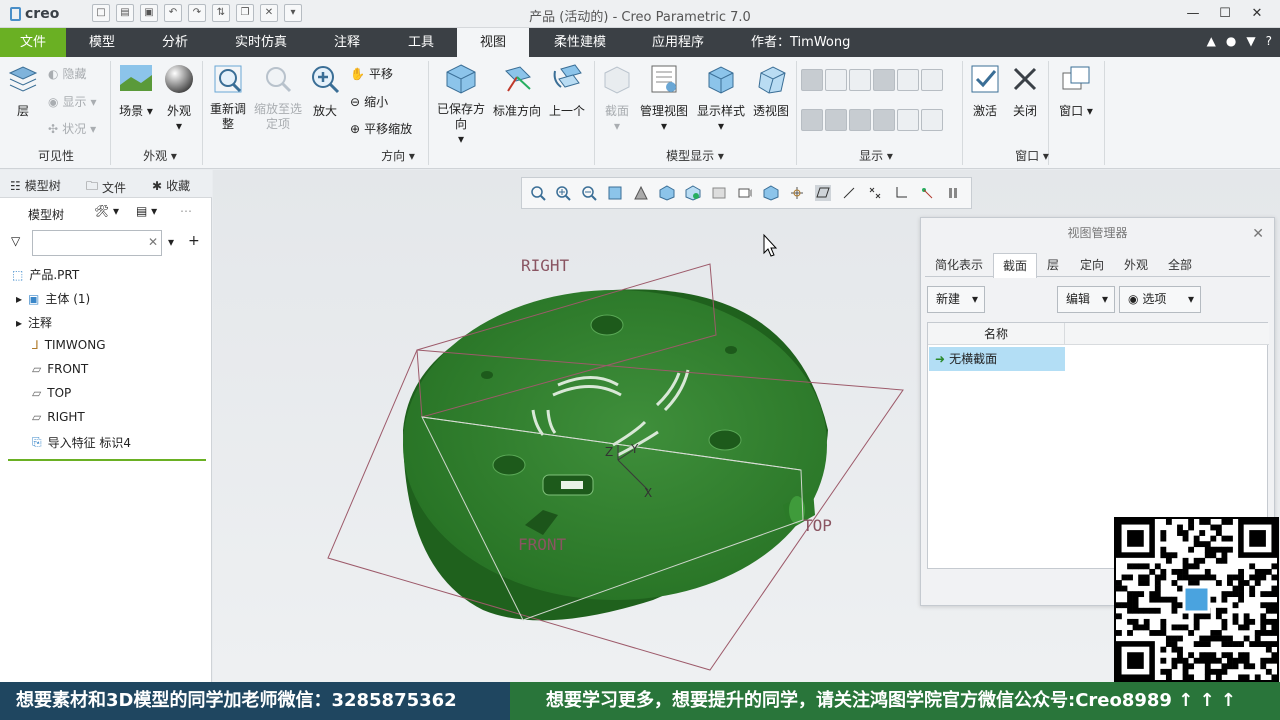  Describe the element at coordinates (146, 211) in the screenshot. I see `tree-show-icon: ▤ ▾` at that location.